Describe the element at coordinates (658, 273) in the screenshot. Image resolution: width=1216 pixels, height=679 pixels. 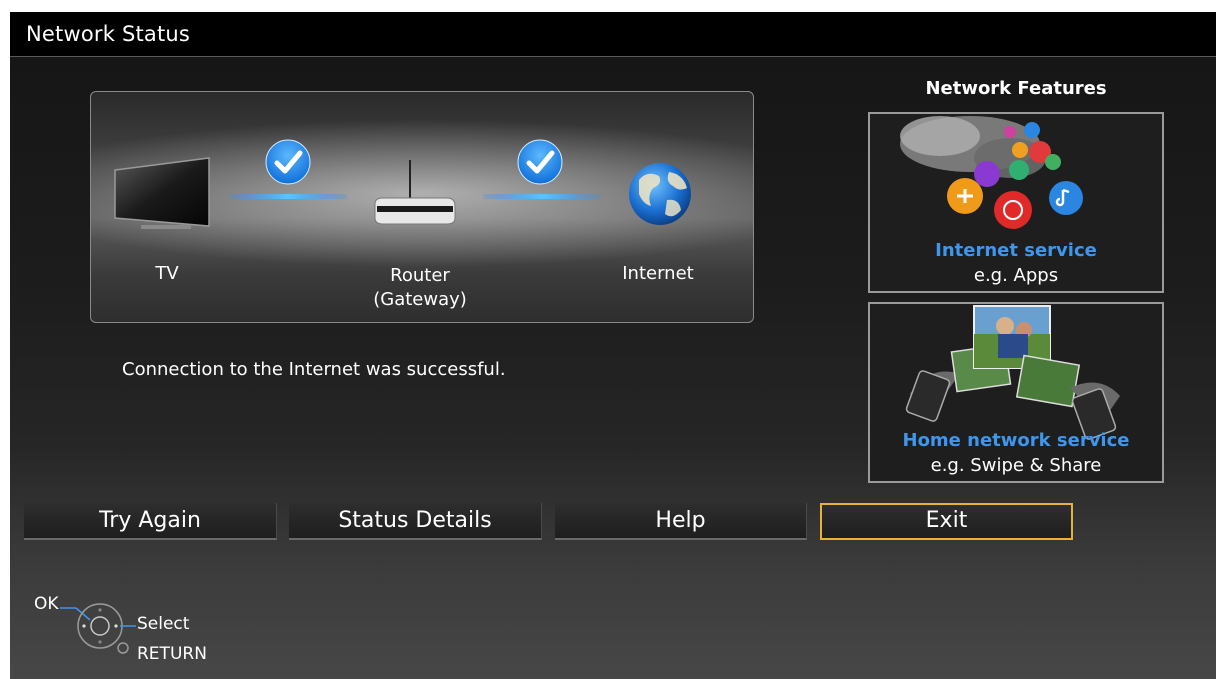
I see `node-label-internet: Internet` at that location.